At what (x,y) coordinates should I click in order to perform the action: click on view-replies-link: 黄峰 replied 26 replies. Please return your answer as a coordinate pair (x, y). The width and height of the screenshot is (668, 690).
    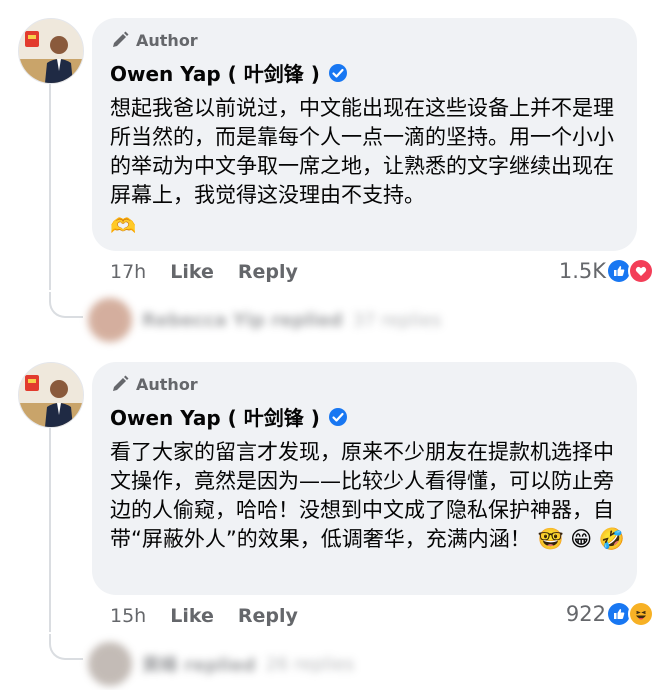
    Looking at the image, I should click on (221, 664).